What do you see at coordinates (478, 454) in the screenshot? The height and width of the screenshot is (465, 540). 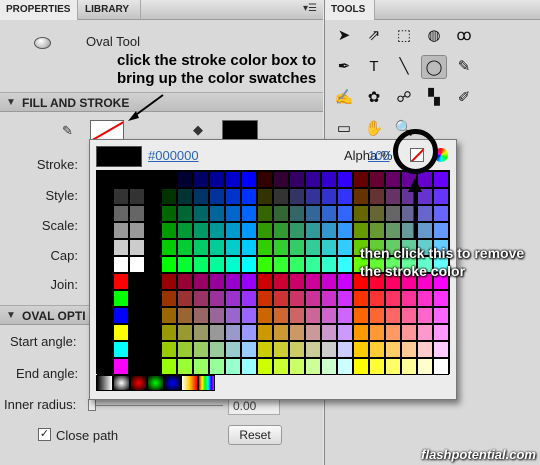 I see `watermark: flashpotential.com` at bounding box center [478, 454].